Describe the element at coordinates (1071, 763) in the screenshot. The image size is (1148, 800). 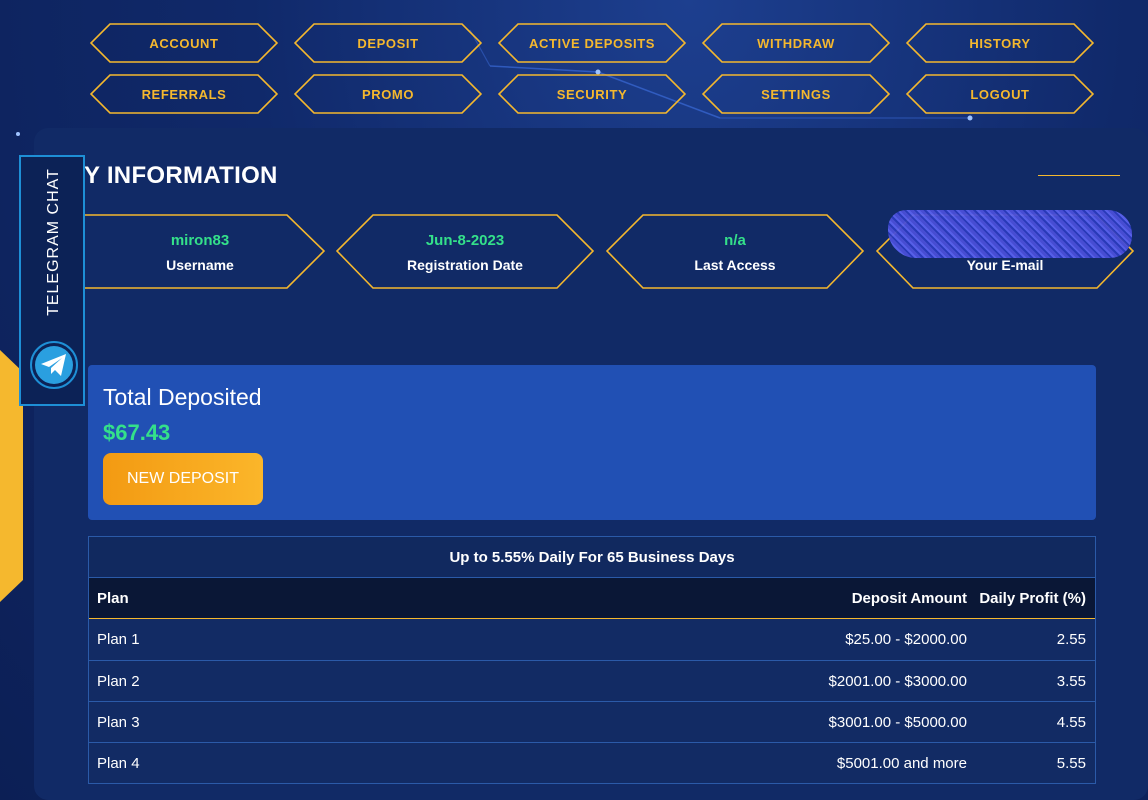
I see `plan-profit: 5.55` at that location.